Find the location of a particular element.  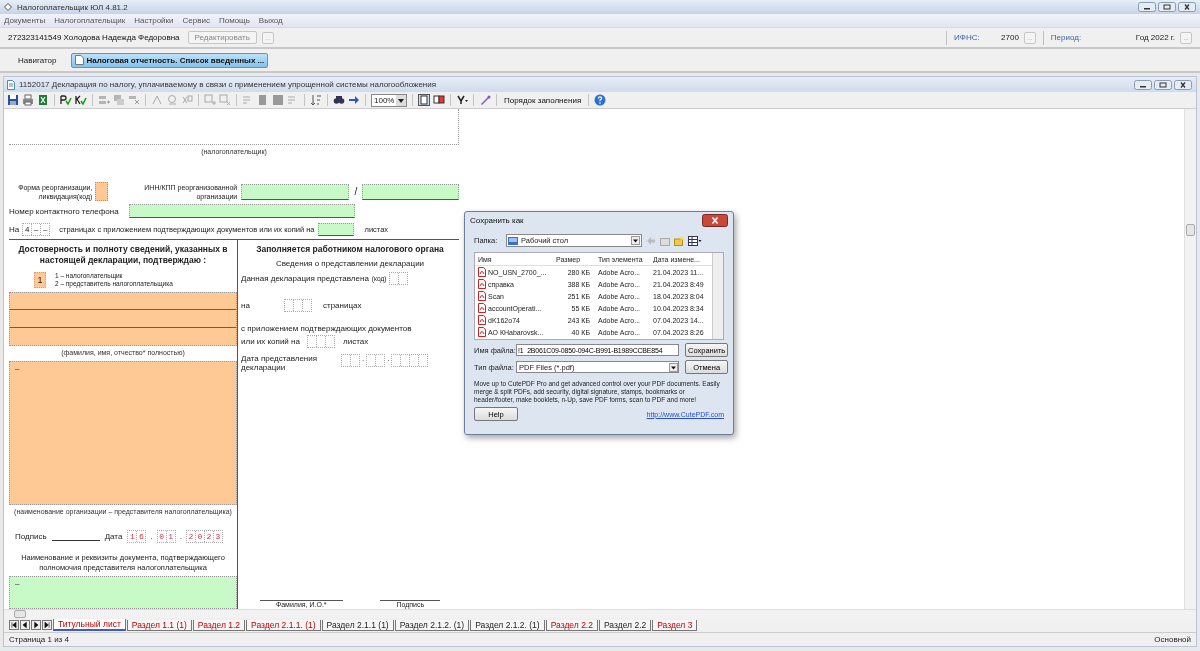

menu-item: Сервис is located at coordinates (196, 20).